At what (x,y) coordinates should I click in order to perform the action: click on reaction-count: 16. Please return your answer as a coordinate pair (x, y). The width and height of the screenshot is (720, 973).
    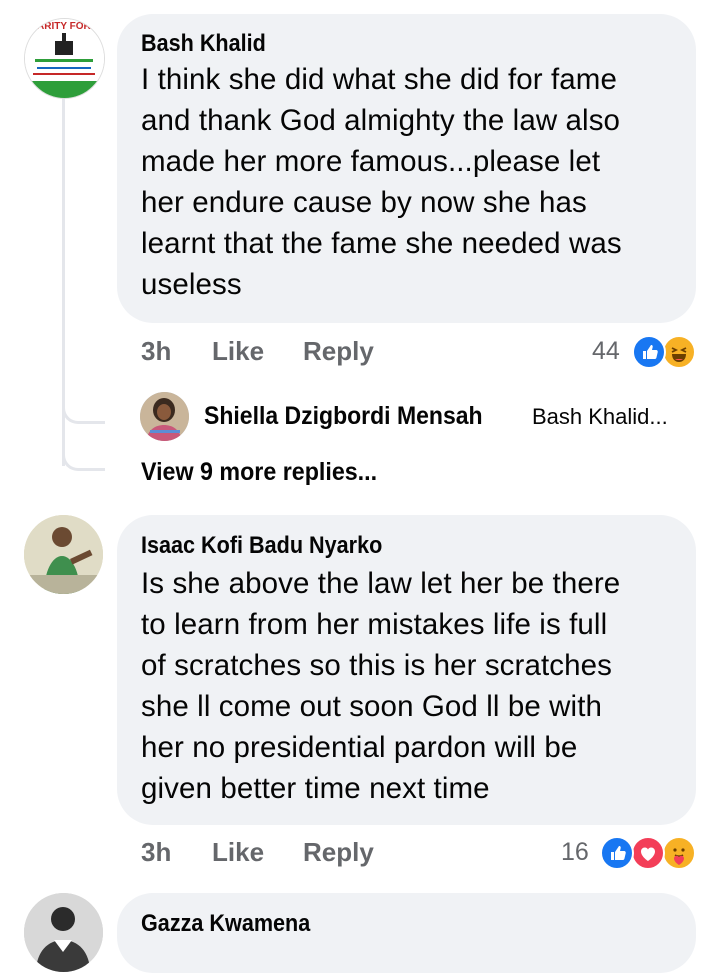
    Looking at the image, I should click on (575, 852).